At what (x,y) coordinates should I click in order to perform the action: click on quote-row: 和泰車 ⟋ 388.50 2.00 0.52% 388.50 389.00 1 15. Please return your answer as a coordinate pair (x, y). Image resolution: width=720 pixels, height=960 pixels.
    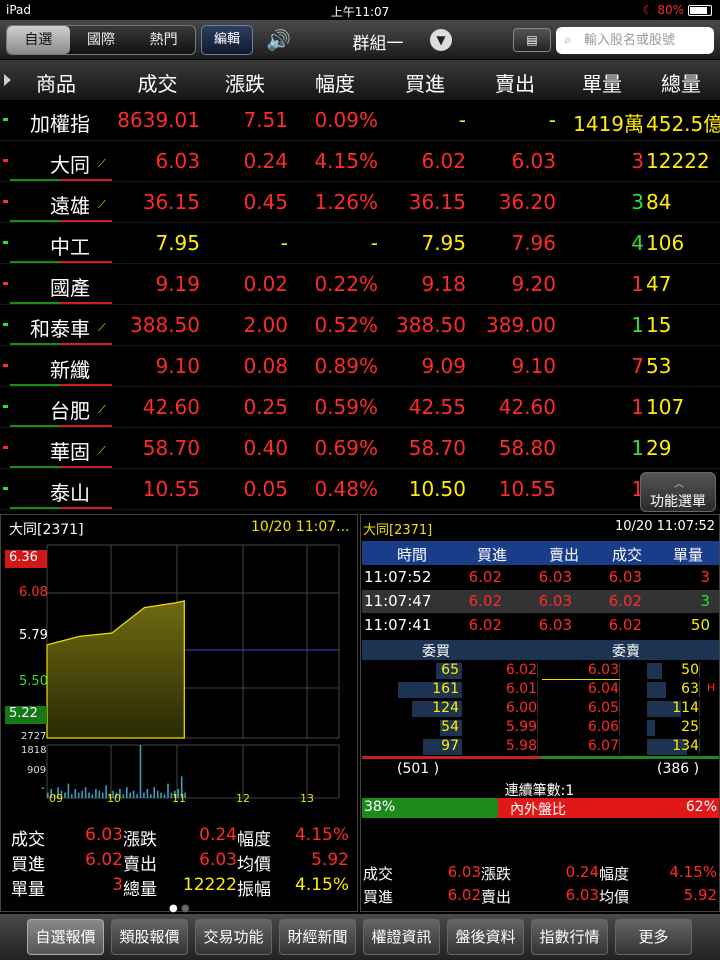
    Looking at the image, I should click on (360, 325).